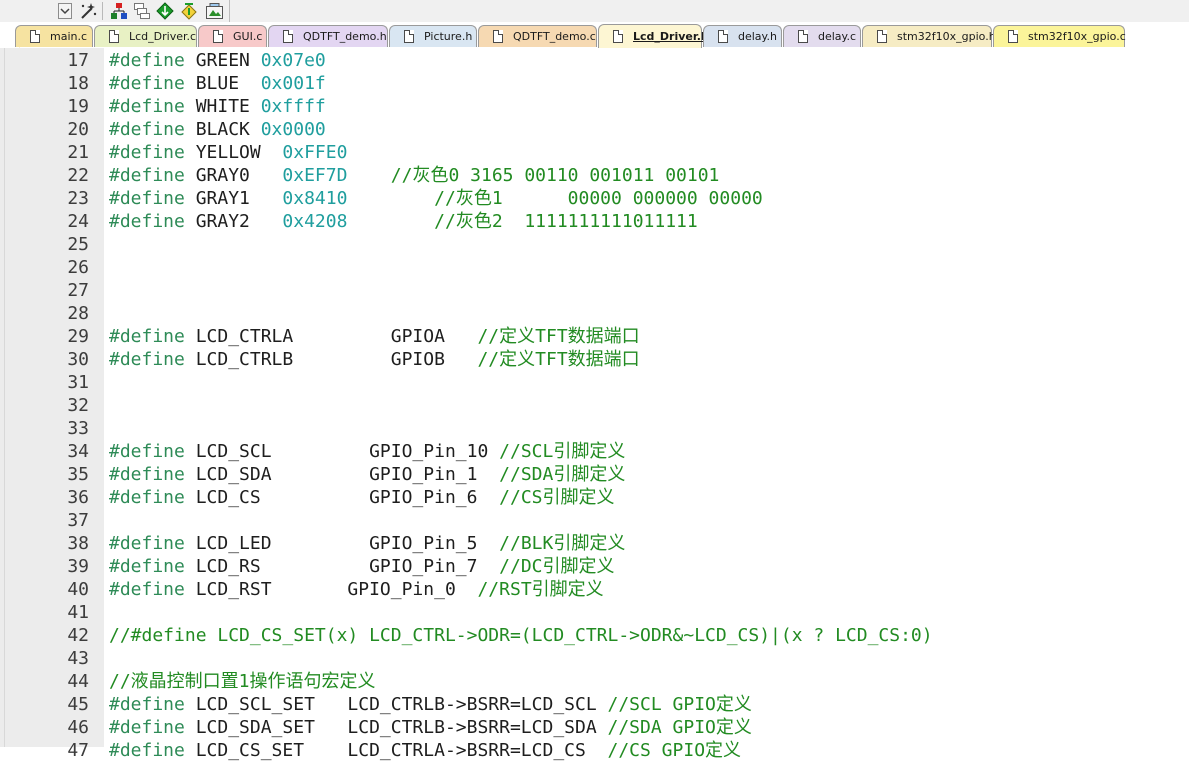  Describe the element at coordinates (54, 36) in the screenshot. I see `tab-main-c: main.c` at that location.